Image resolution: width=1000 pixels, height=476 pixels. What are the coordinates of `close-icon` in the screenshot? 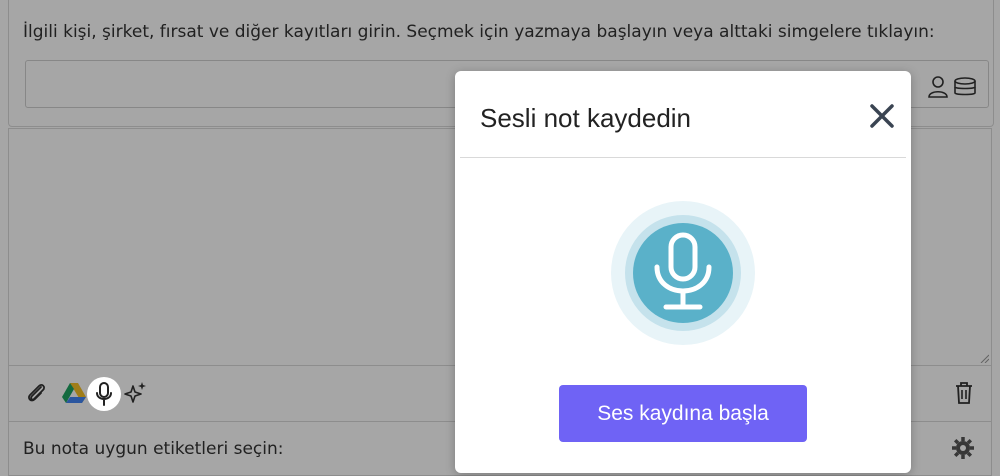 It's located at (882, 116).